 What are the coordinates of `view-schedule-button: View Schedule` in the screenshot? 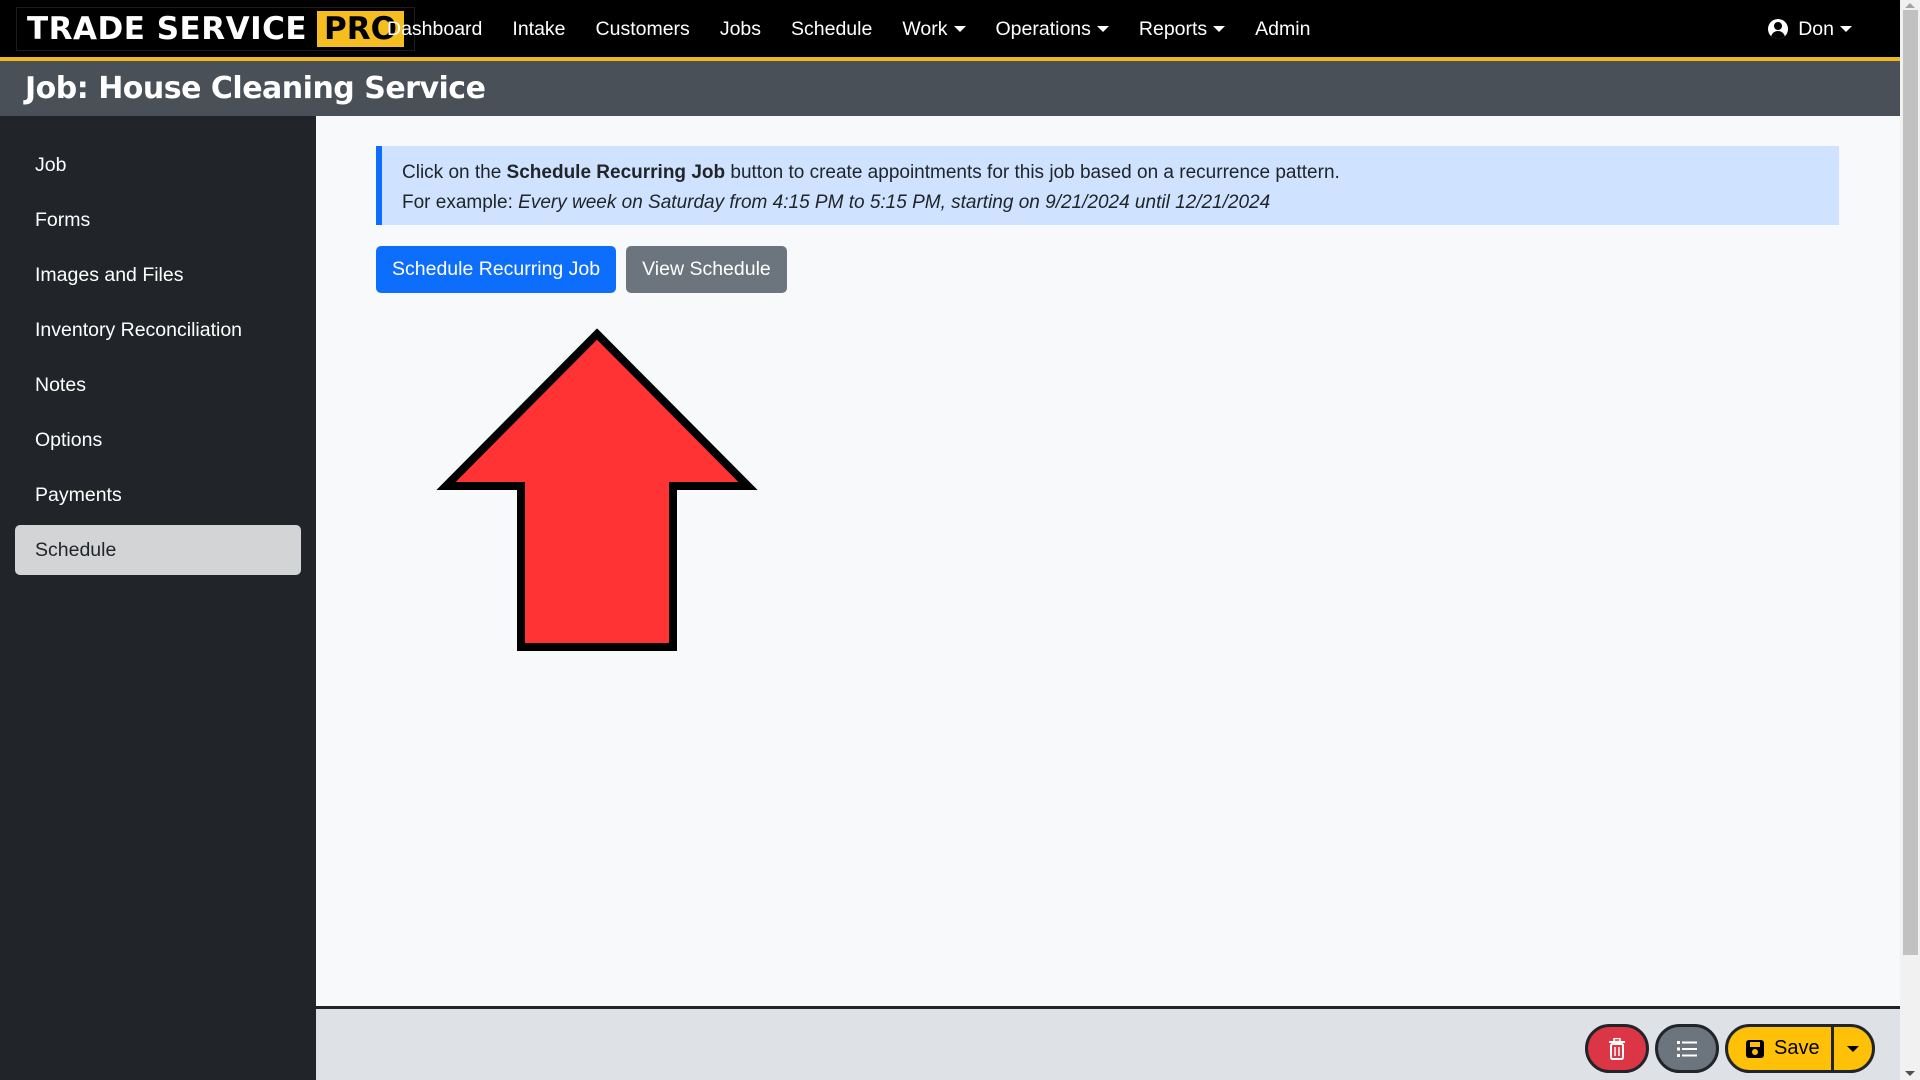 It's located at (706, 269).